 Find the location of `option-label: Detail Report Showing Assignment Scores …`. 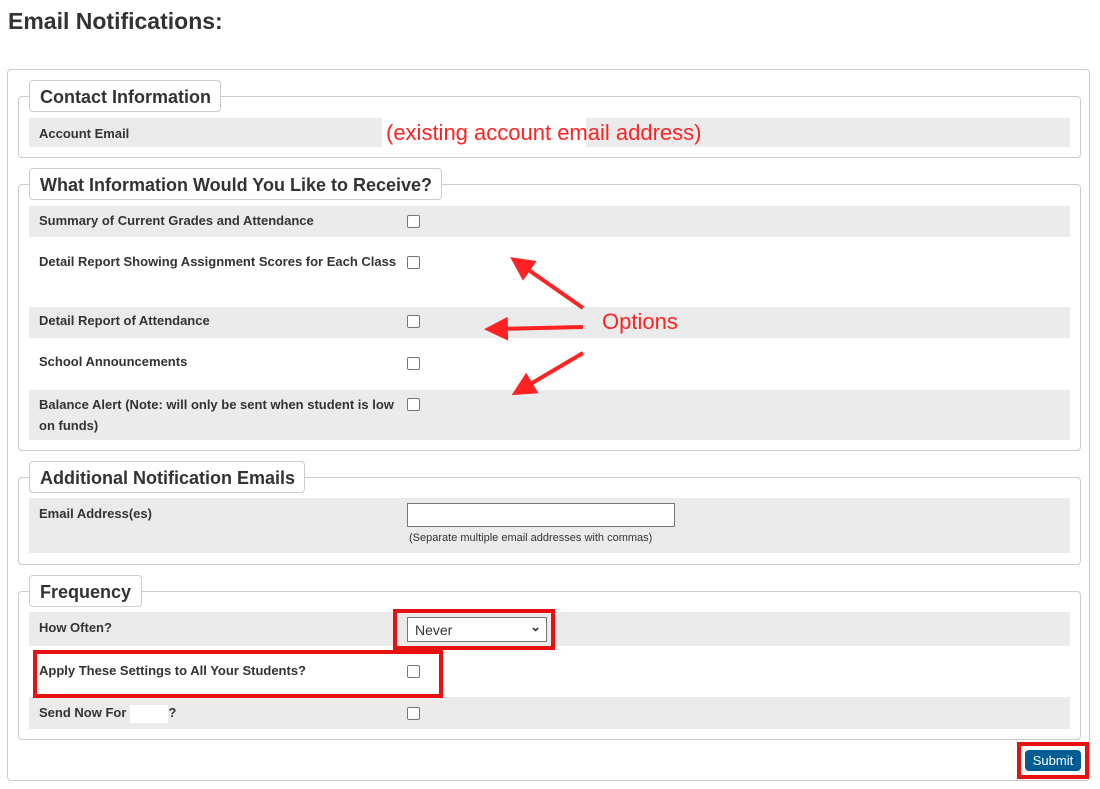

option-label: Detail Report Showing Assignment Scores … is located at coordinates (218, 261).